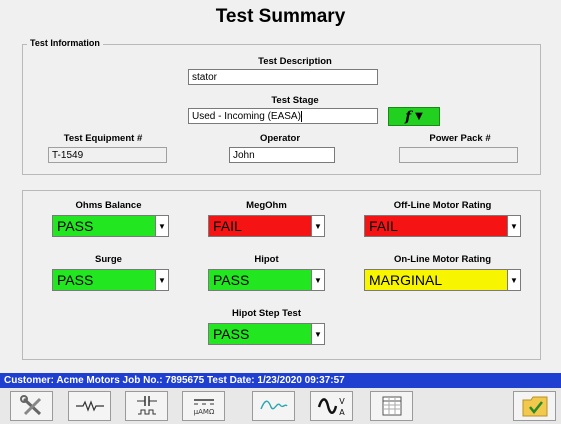  What do you see at coordinates (266, 259) in the screenshot?
I see `hipot-label: Hipot` at bounding box center [266, 259].